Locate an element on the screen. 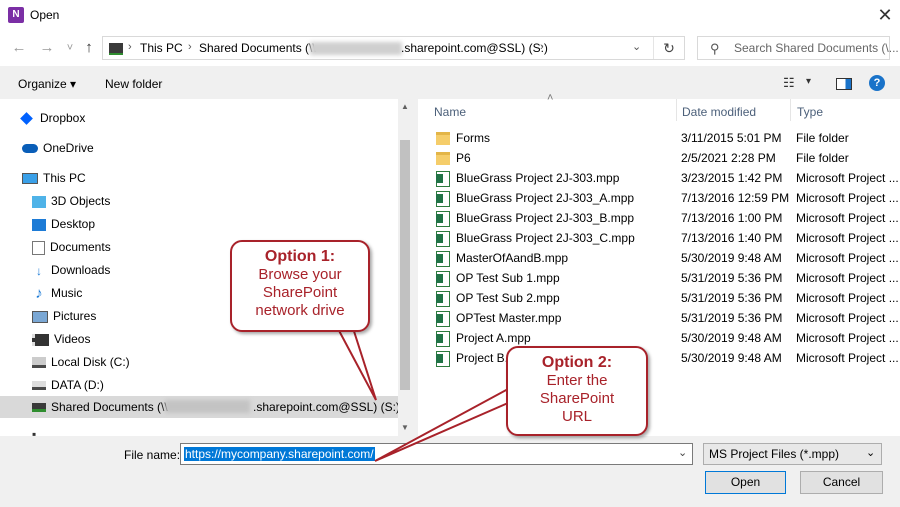 This screenshot has height=507, width=900. new-folder-button: New folder is located at coordinates (133, 84).